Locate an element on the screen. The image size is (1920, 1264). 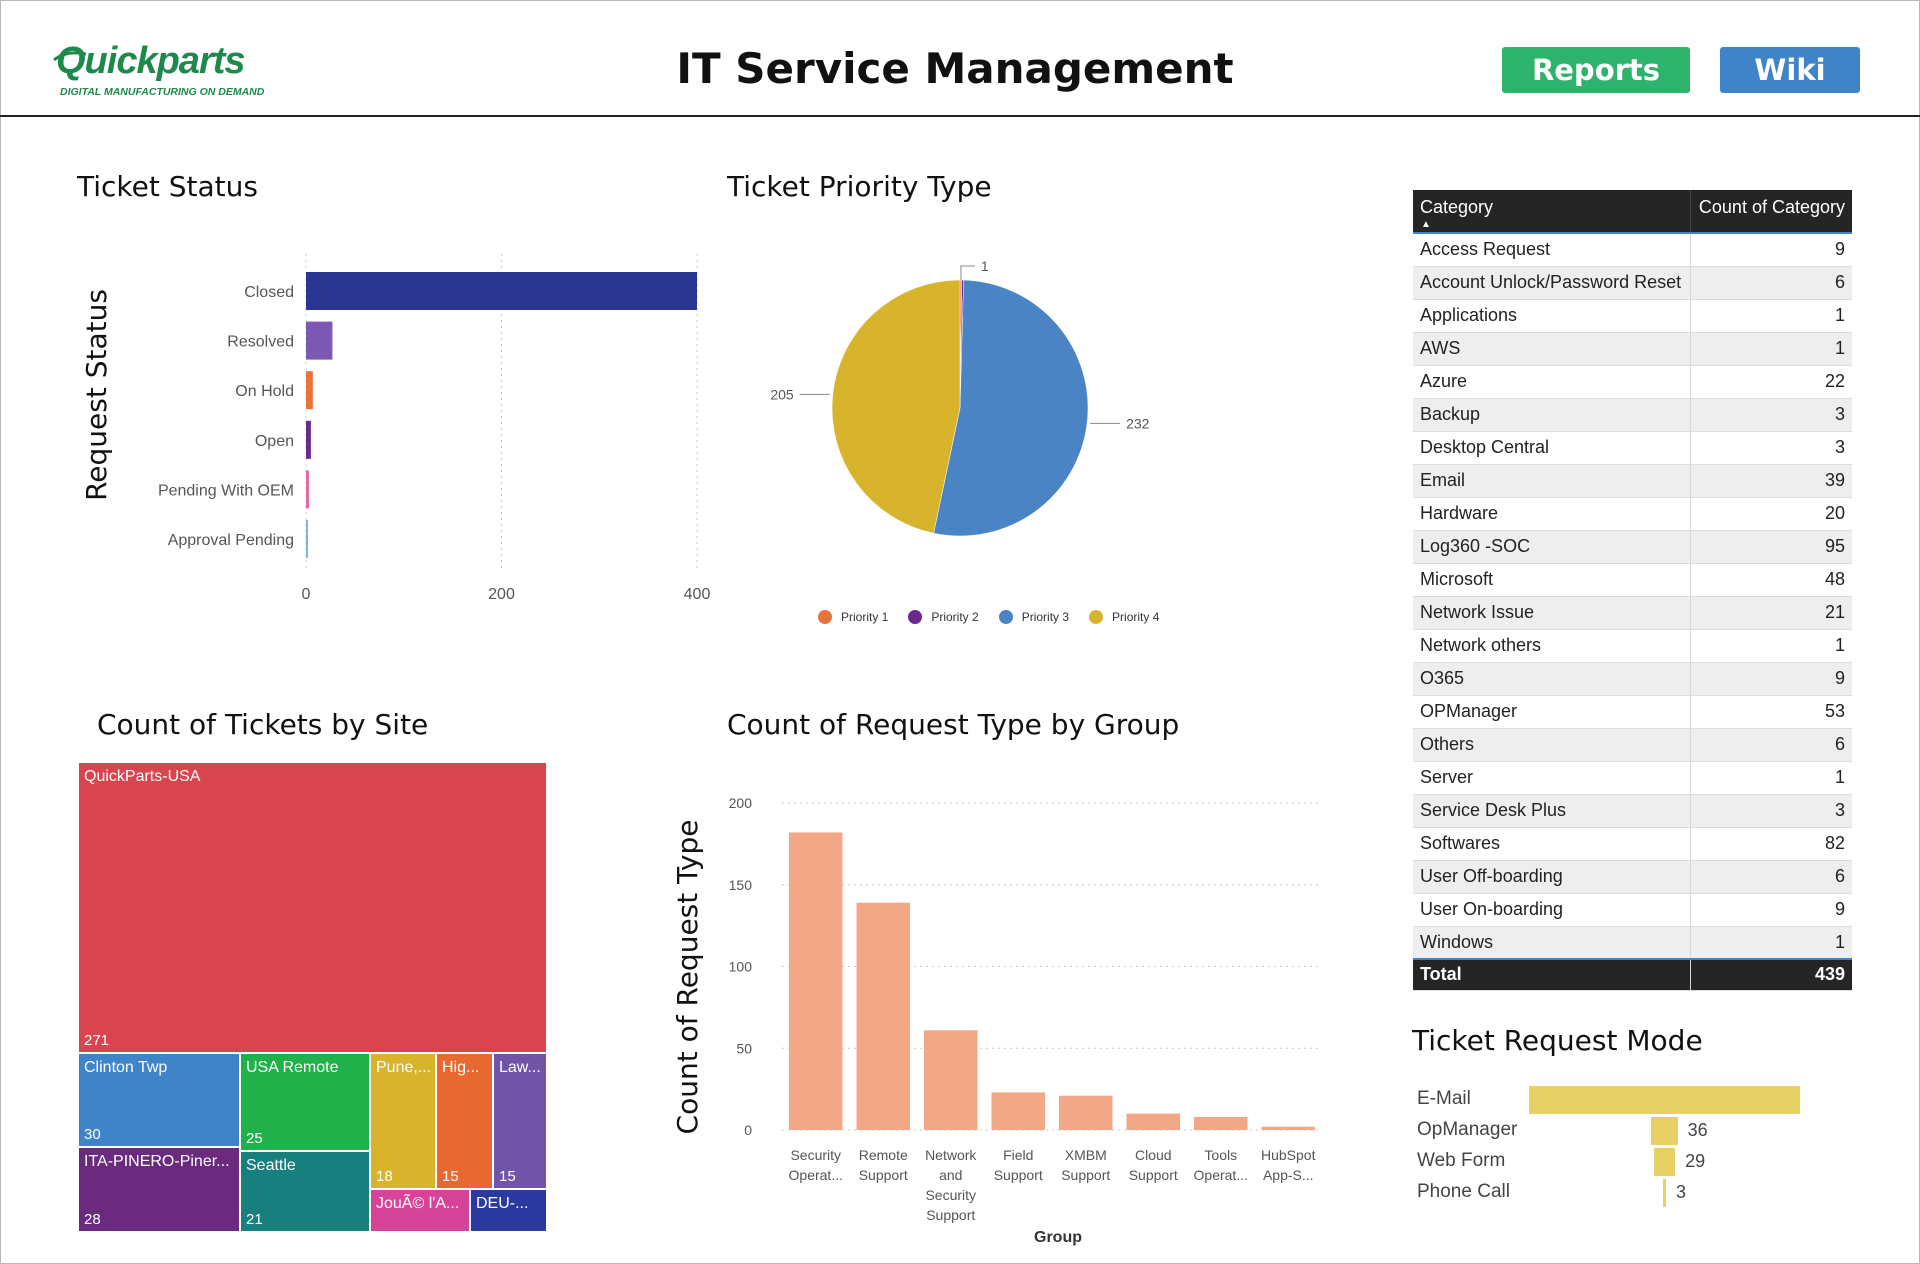
treemap-cell-5: Law... 15 is located at coordinates (520, 1121).